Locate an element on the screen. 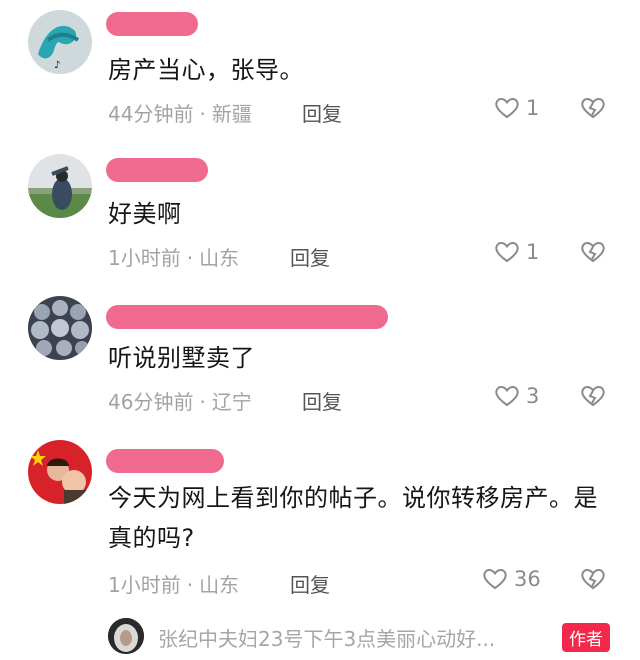 This screenshot has width=640, height=660. author-reply-preview: 张纪中夫妇23号下午3点美丽心动好... 作者 is located at coordinates (368, 636).